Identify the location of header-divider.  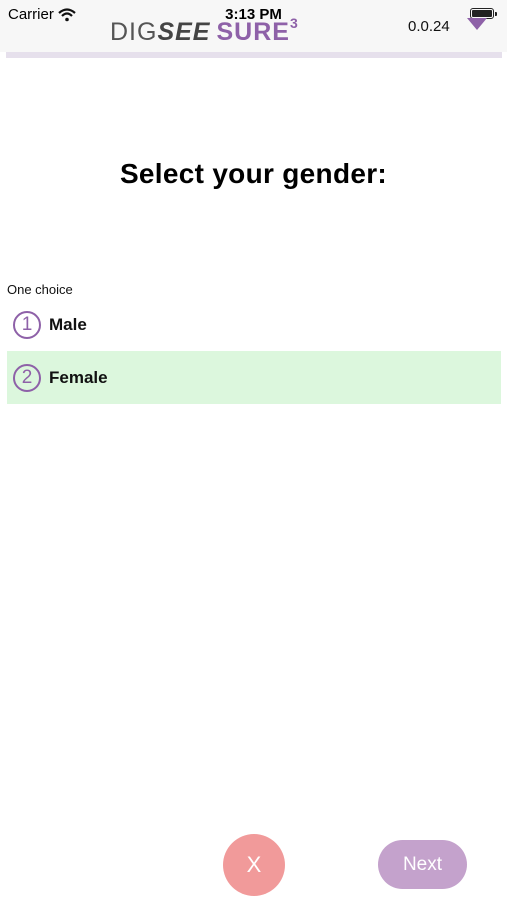
(254, 55).